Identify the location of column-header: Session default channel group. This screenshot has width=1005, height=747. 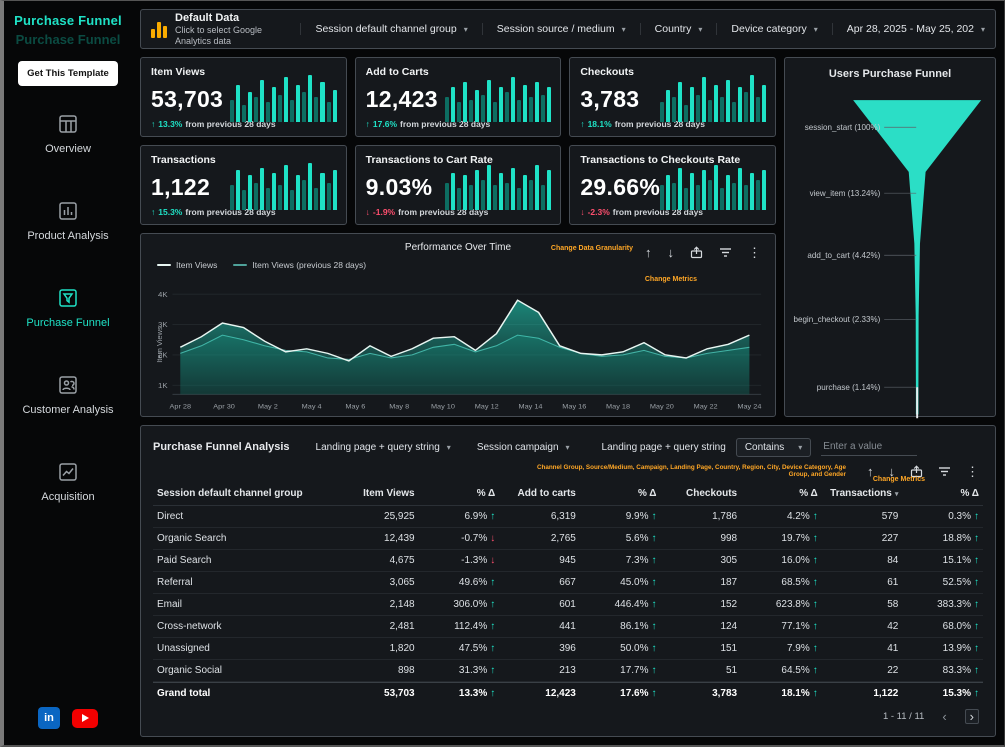
(245, 493).